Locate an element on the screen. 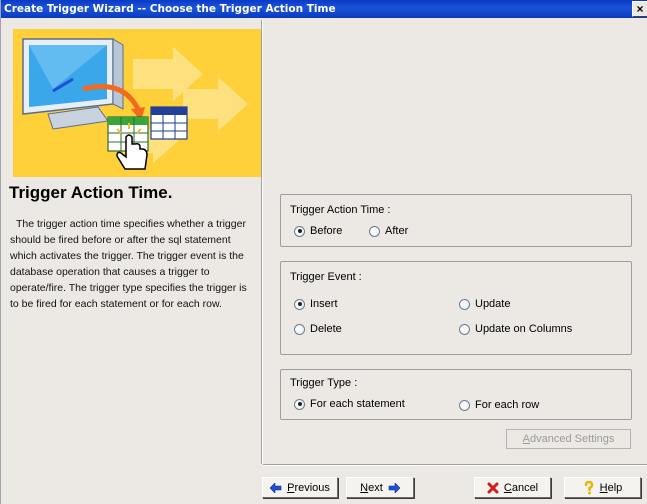 The image size is (647, 504). for-each-statement-radio: For each statement is located at coordinates (349, 404).